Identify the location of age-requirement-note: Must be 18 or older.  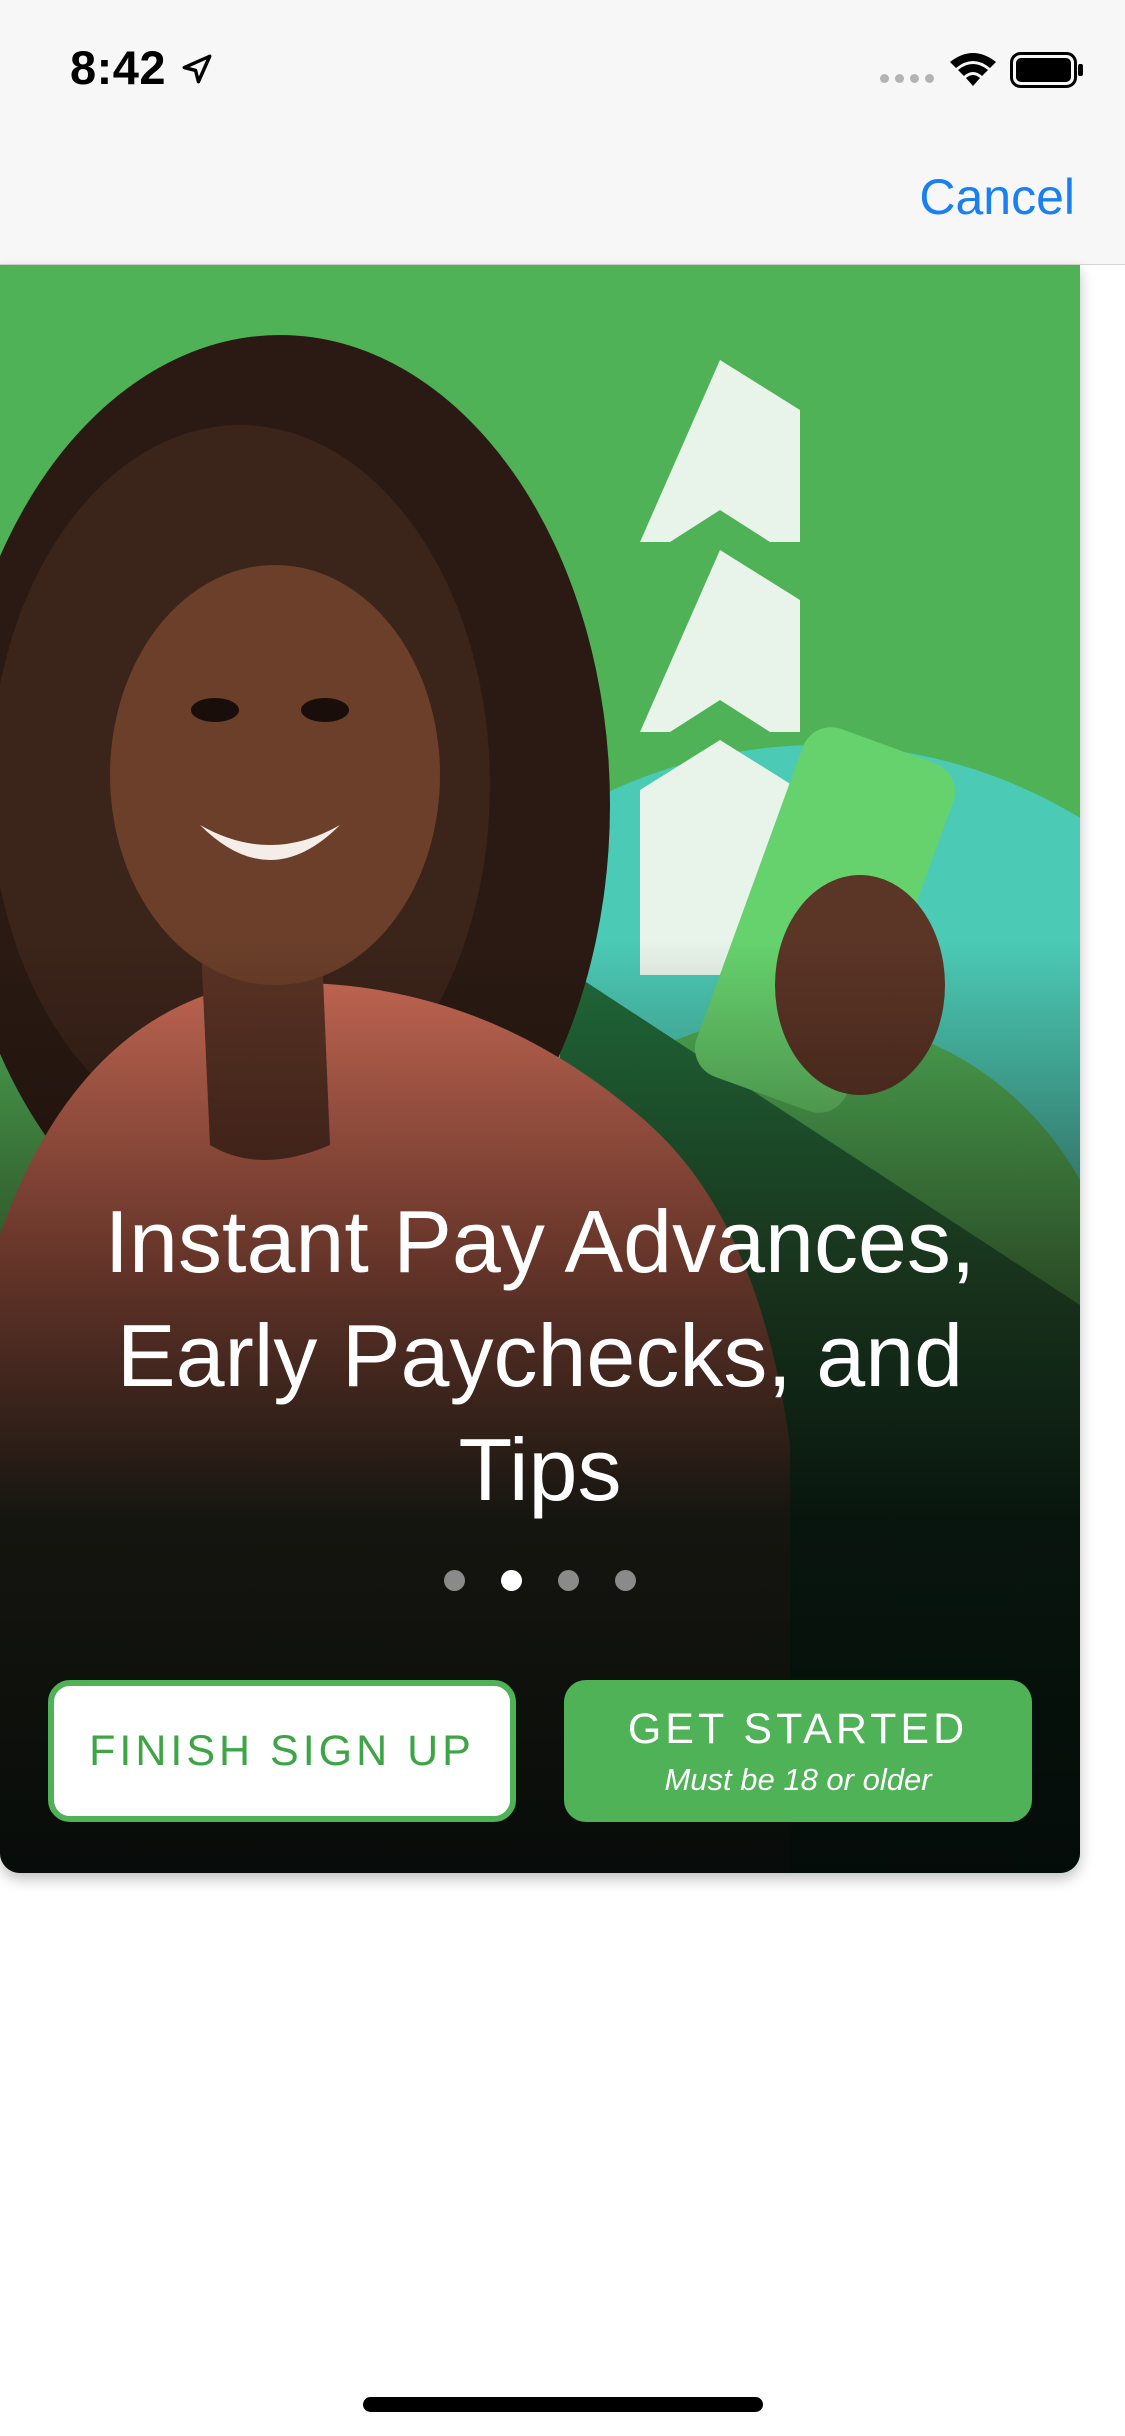
(798, 1779).